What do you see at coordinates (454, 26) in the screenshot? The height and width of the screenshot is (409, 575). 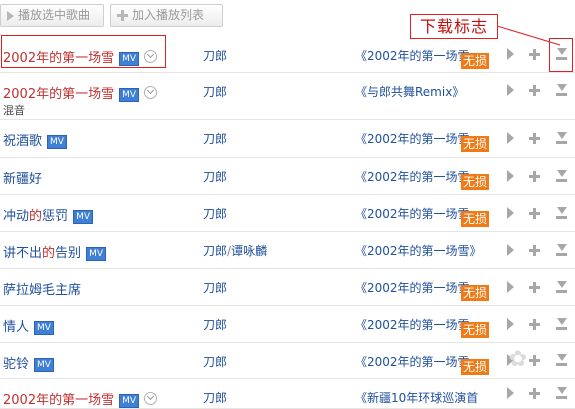 I see `download-callout: 下载标志` at bounding box center [454, 26].